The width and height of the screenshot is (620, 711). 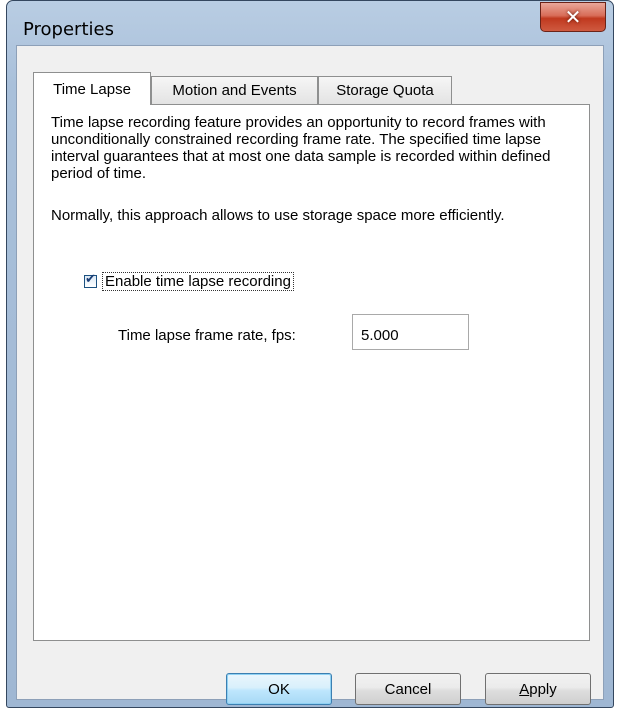 I want to click on tab-motion-and-events: Motion and Events, so click(x=234, y=90).